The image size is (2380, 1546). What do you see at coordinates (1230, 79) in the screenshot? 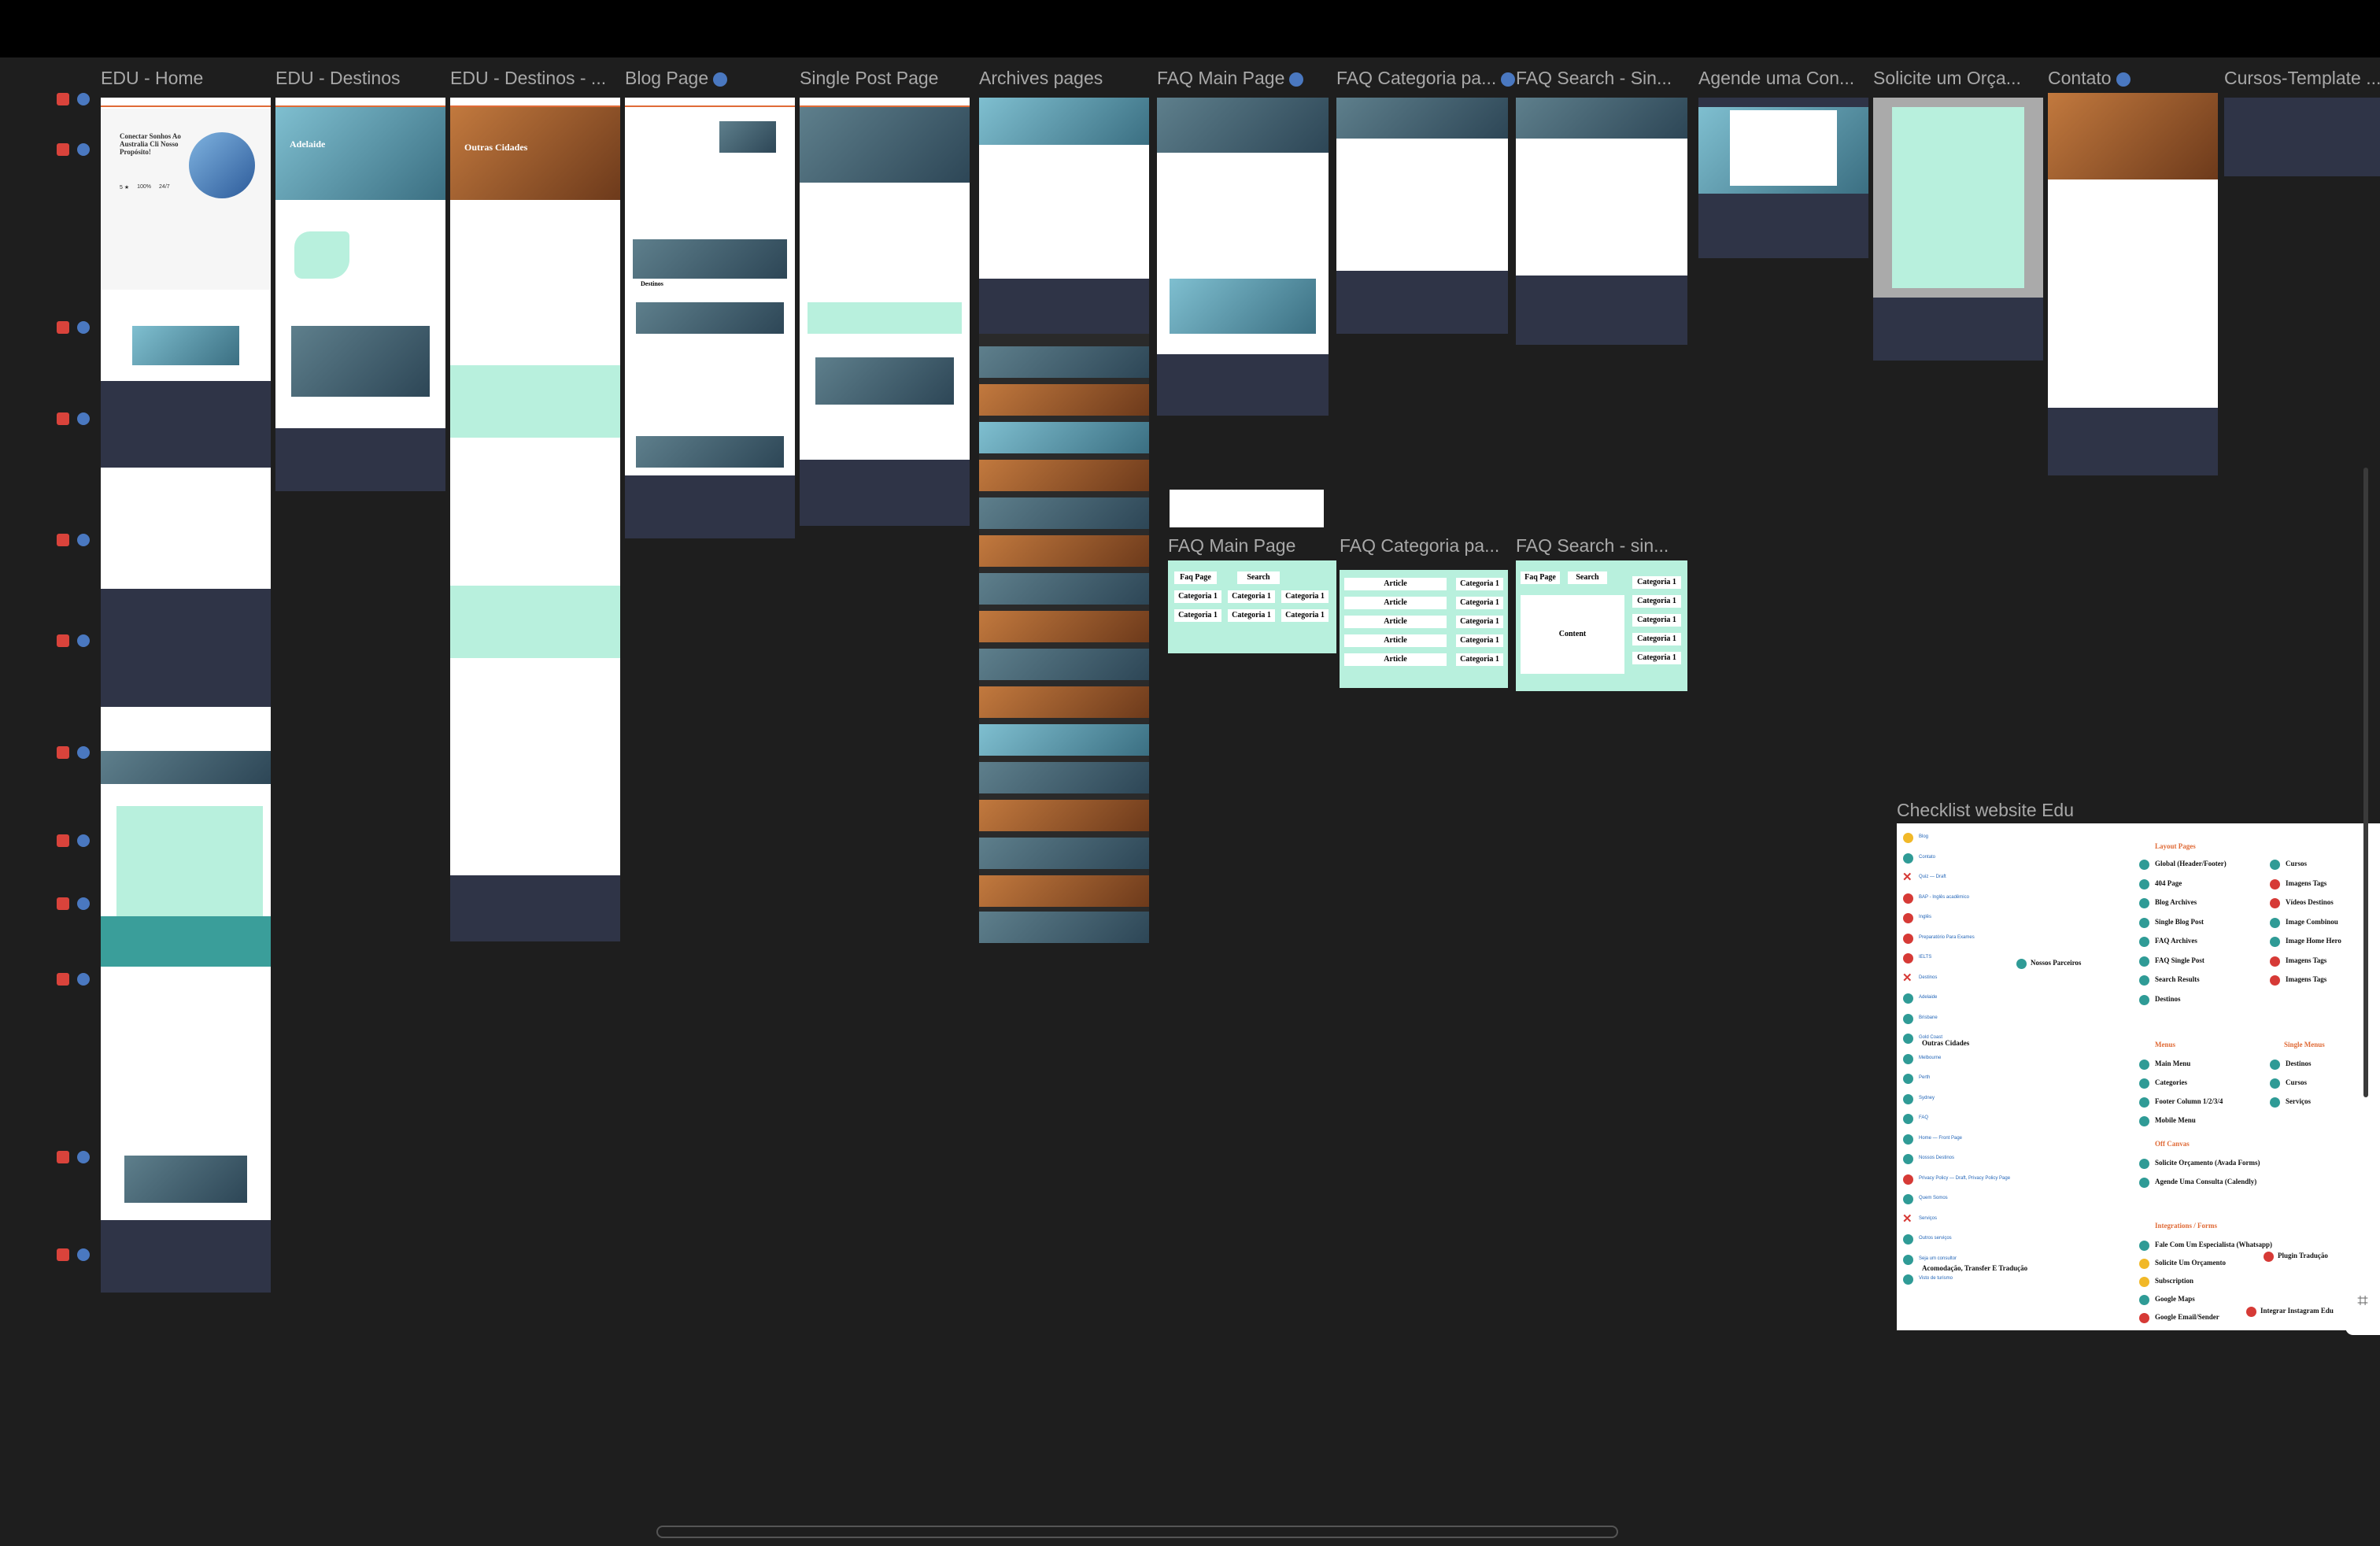
I see `frame-title-faq-main: FAQ Main Page` at bounding box center [1230, 79].